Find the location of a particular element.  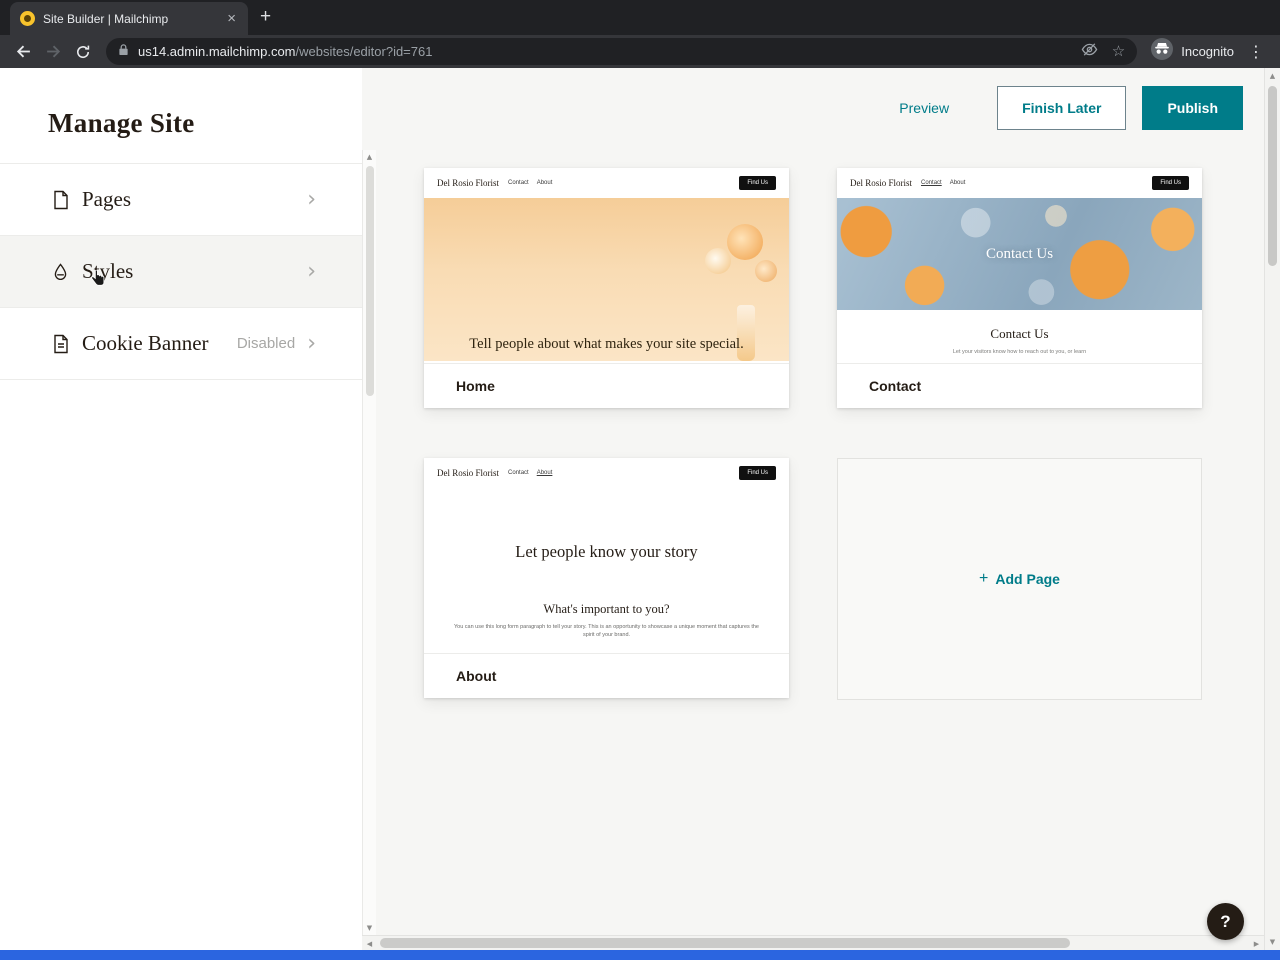

mailchimp-favicon is located at coordinates (27, 18).